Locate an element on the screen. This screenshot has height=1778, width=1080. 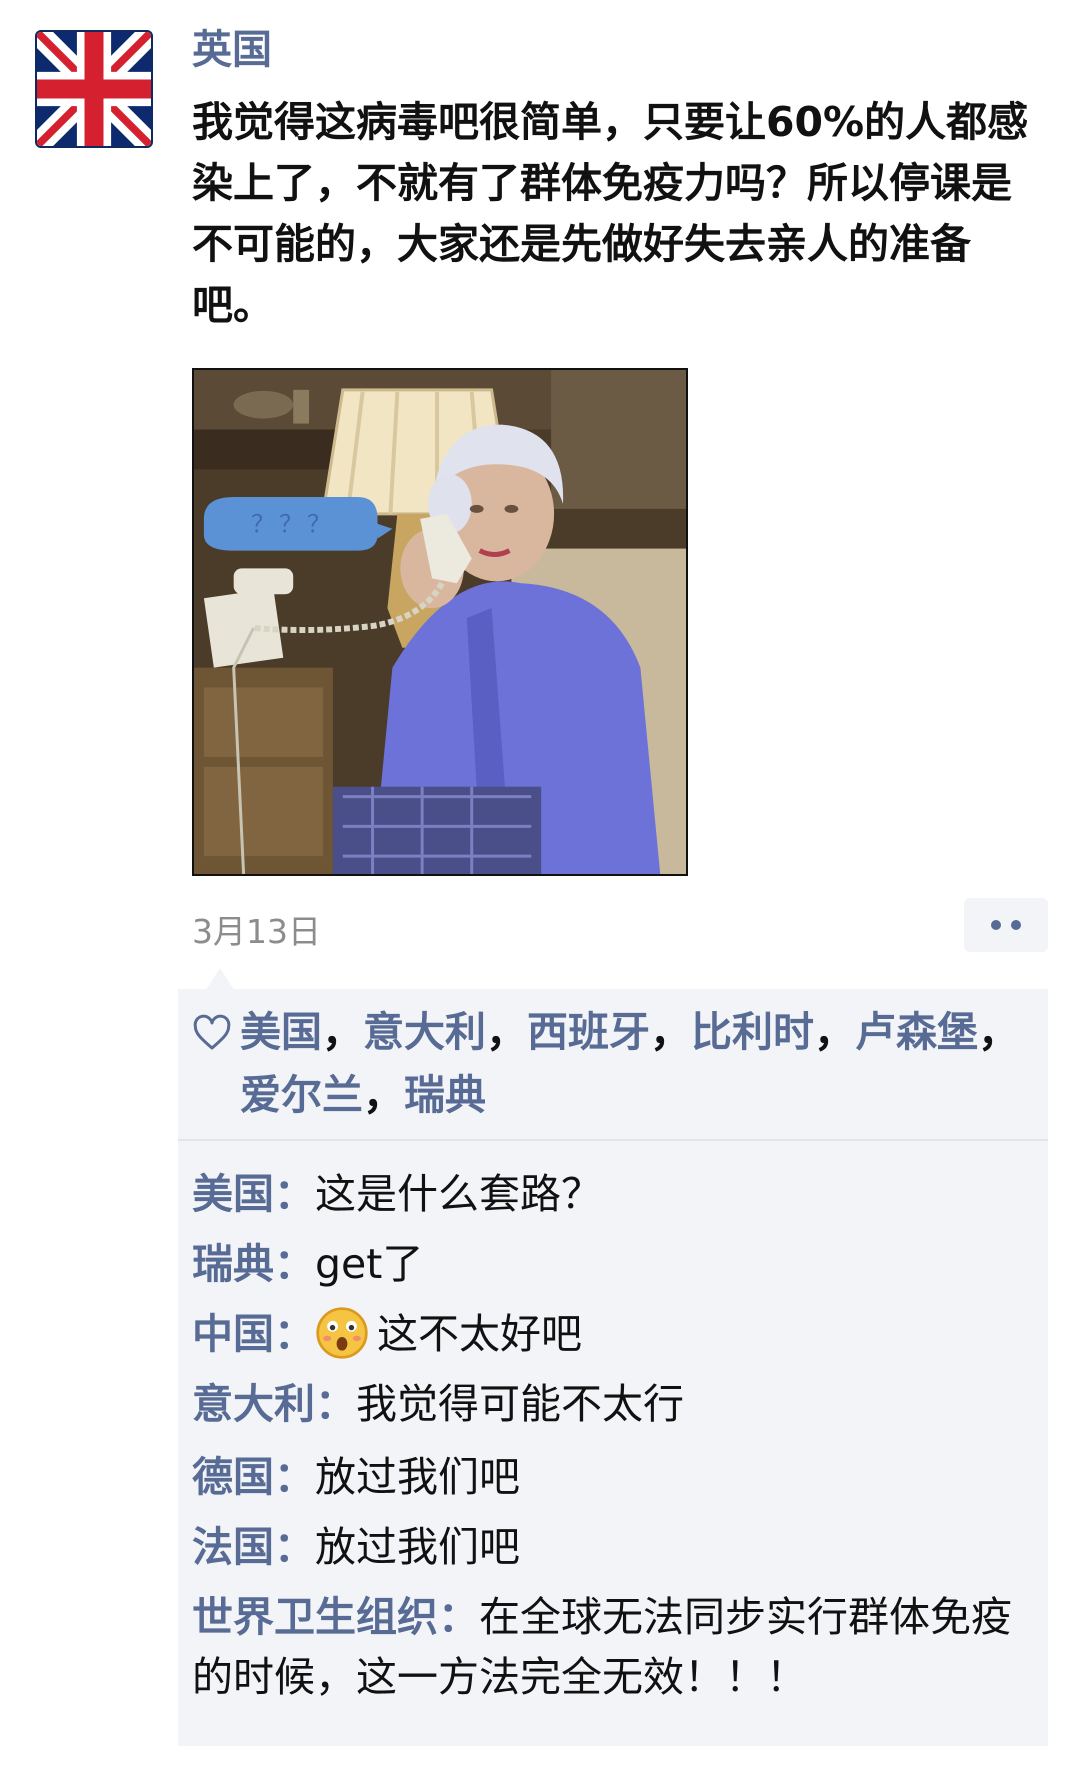
likes-section: 美国，意大利，西班牙，比利时，卢森堡，爱尔兰，瑞典 is located at coordinates (613, 1065).